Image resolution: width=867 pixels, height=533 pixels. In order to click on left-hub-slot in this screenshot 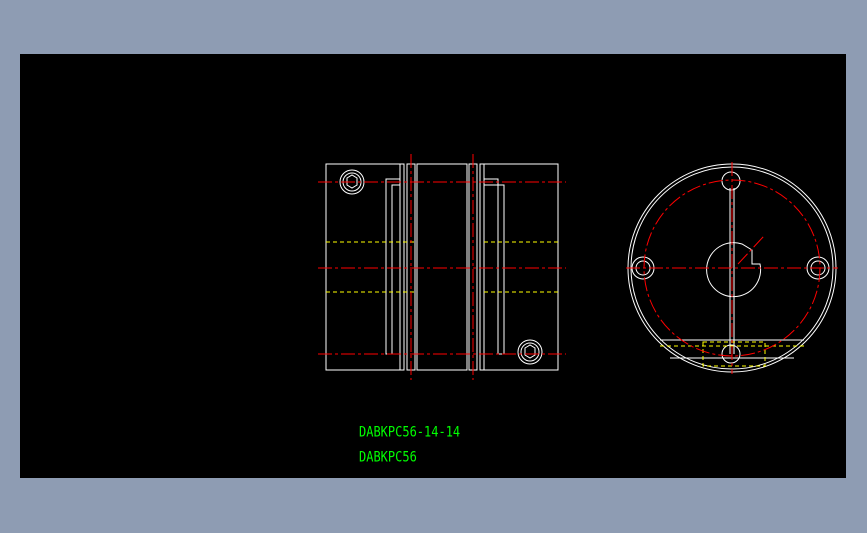, I will do `click(392, 266)`.